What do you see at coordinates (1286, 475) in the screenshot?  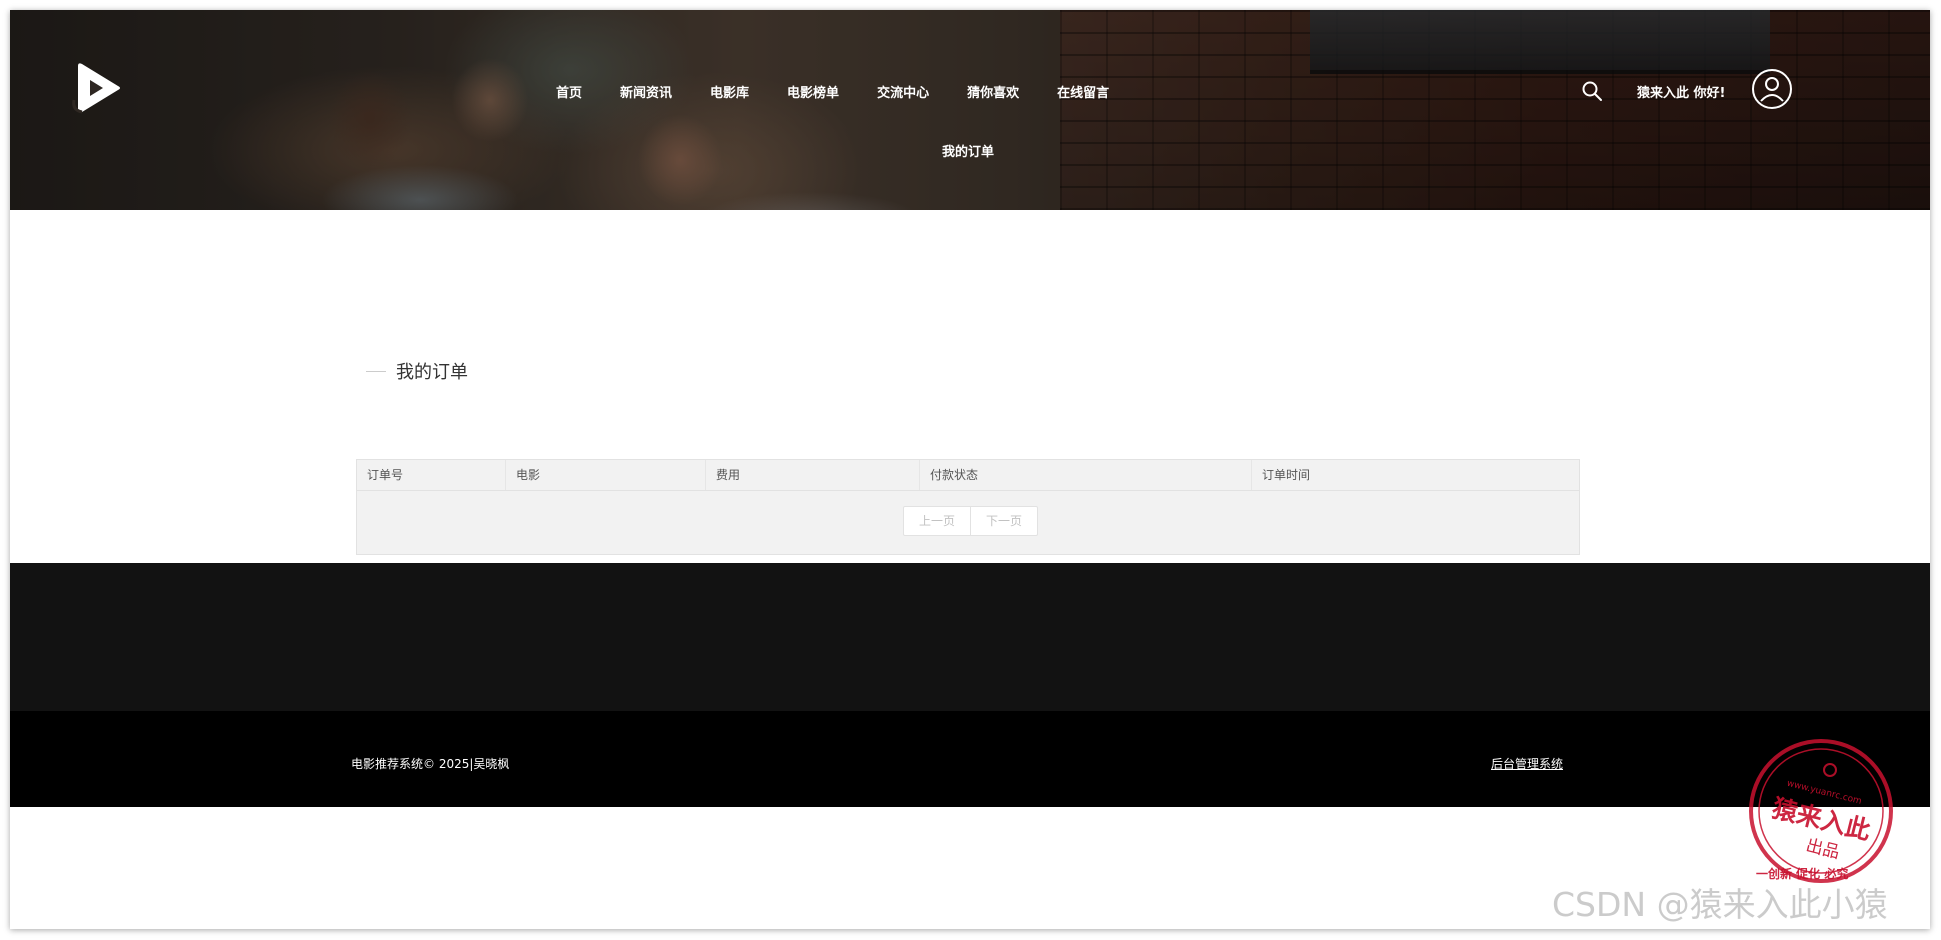 I see `column-header-order-time: 订单时间` at bounding box center [1286, 475].